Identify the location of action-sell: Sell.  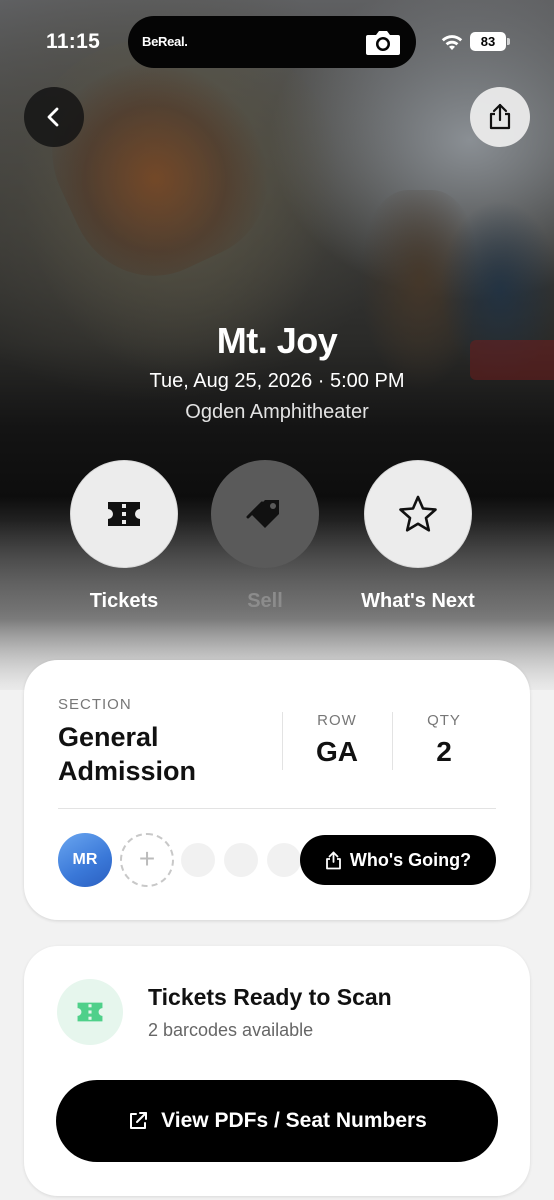
(265, 536).